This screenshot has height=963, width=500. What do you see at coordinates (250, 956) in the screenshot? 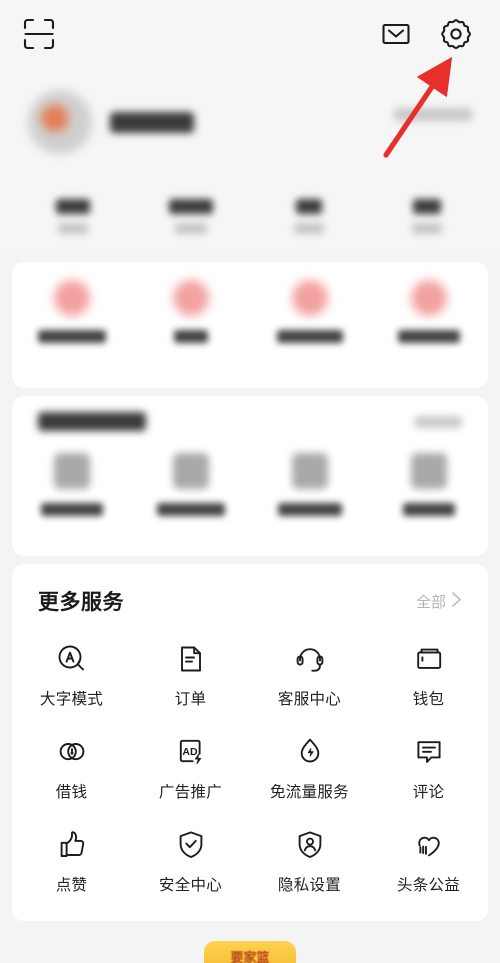
I see `bottom-badge-label: 要家篮` at bounding box center [250, 956].